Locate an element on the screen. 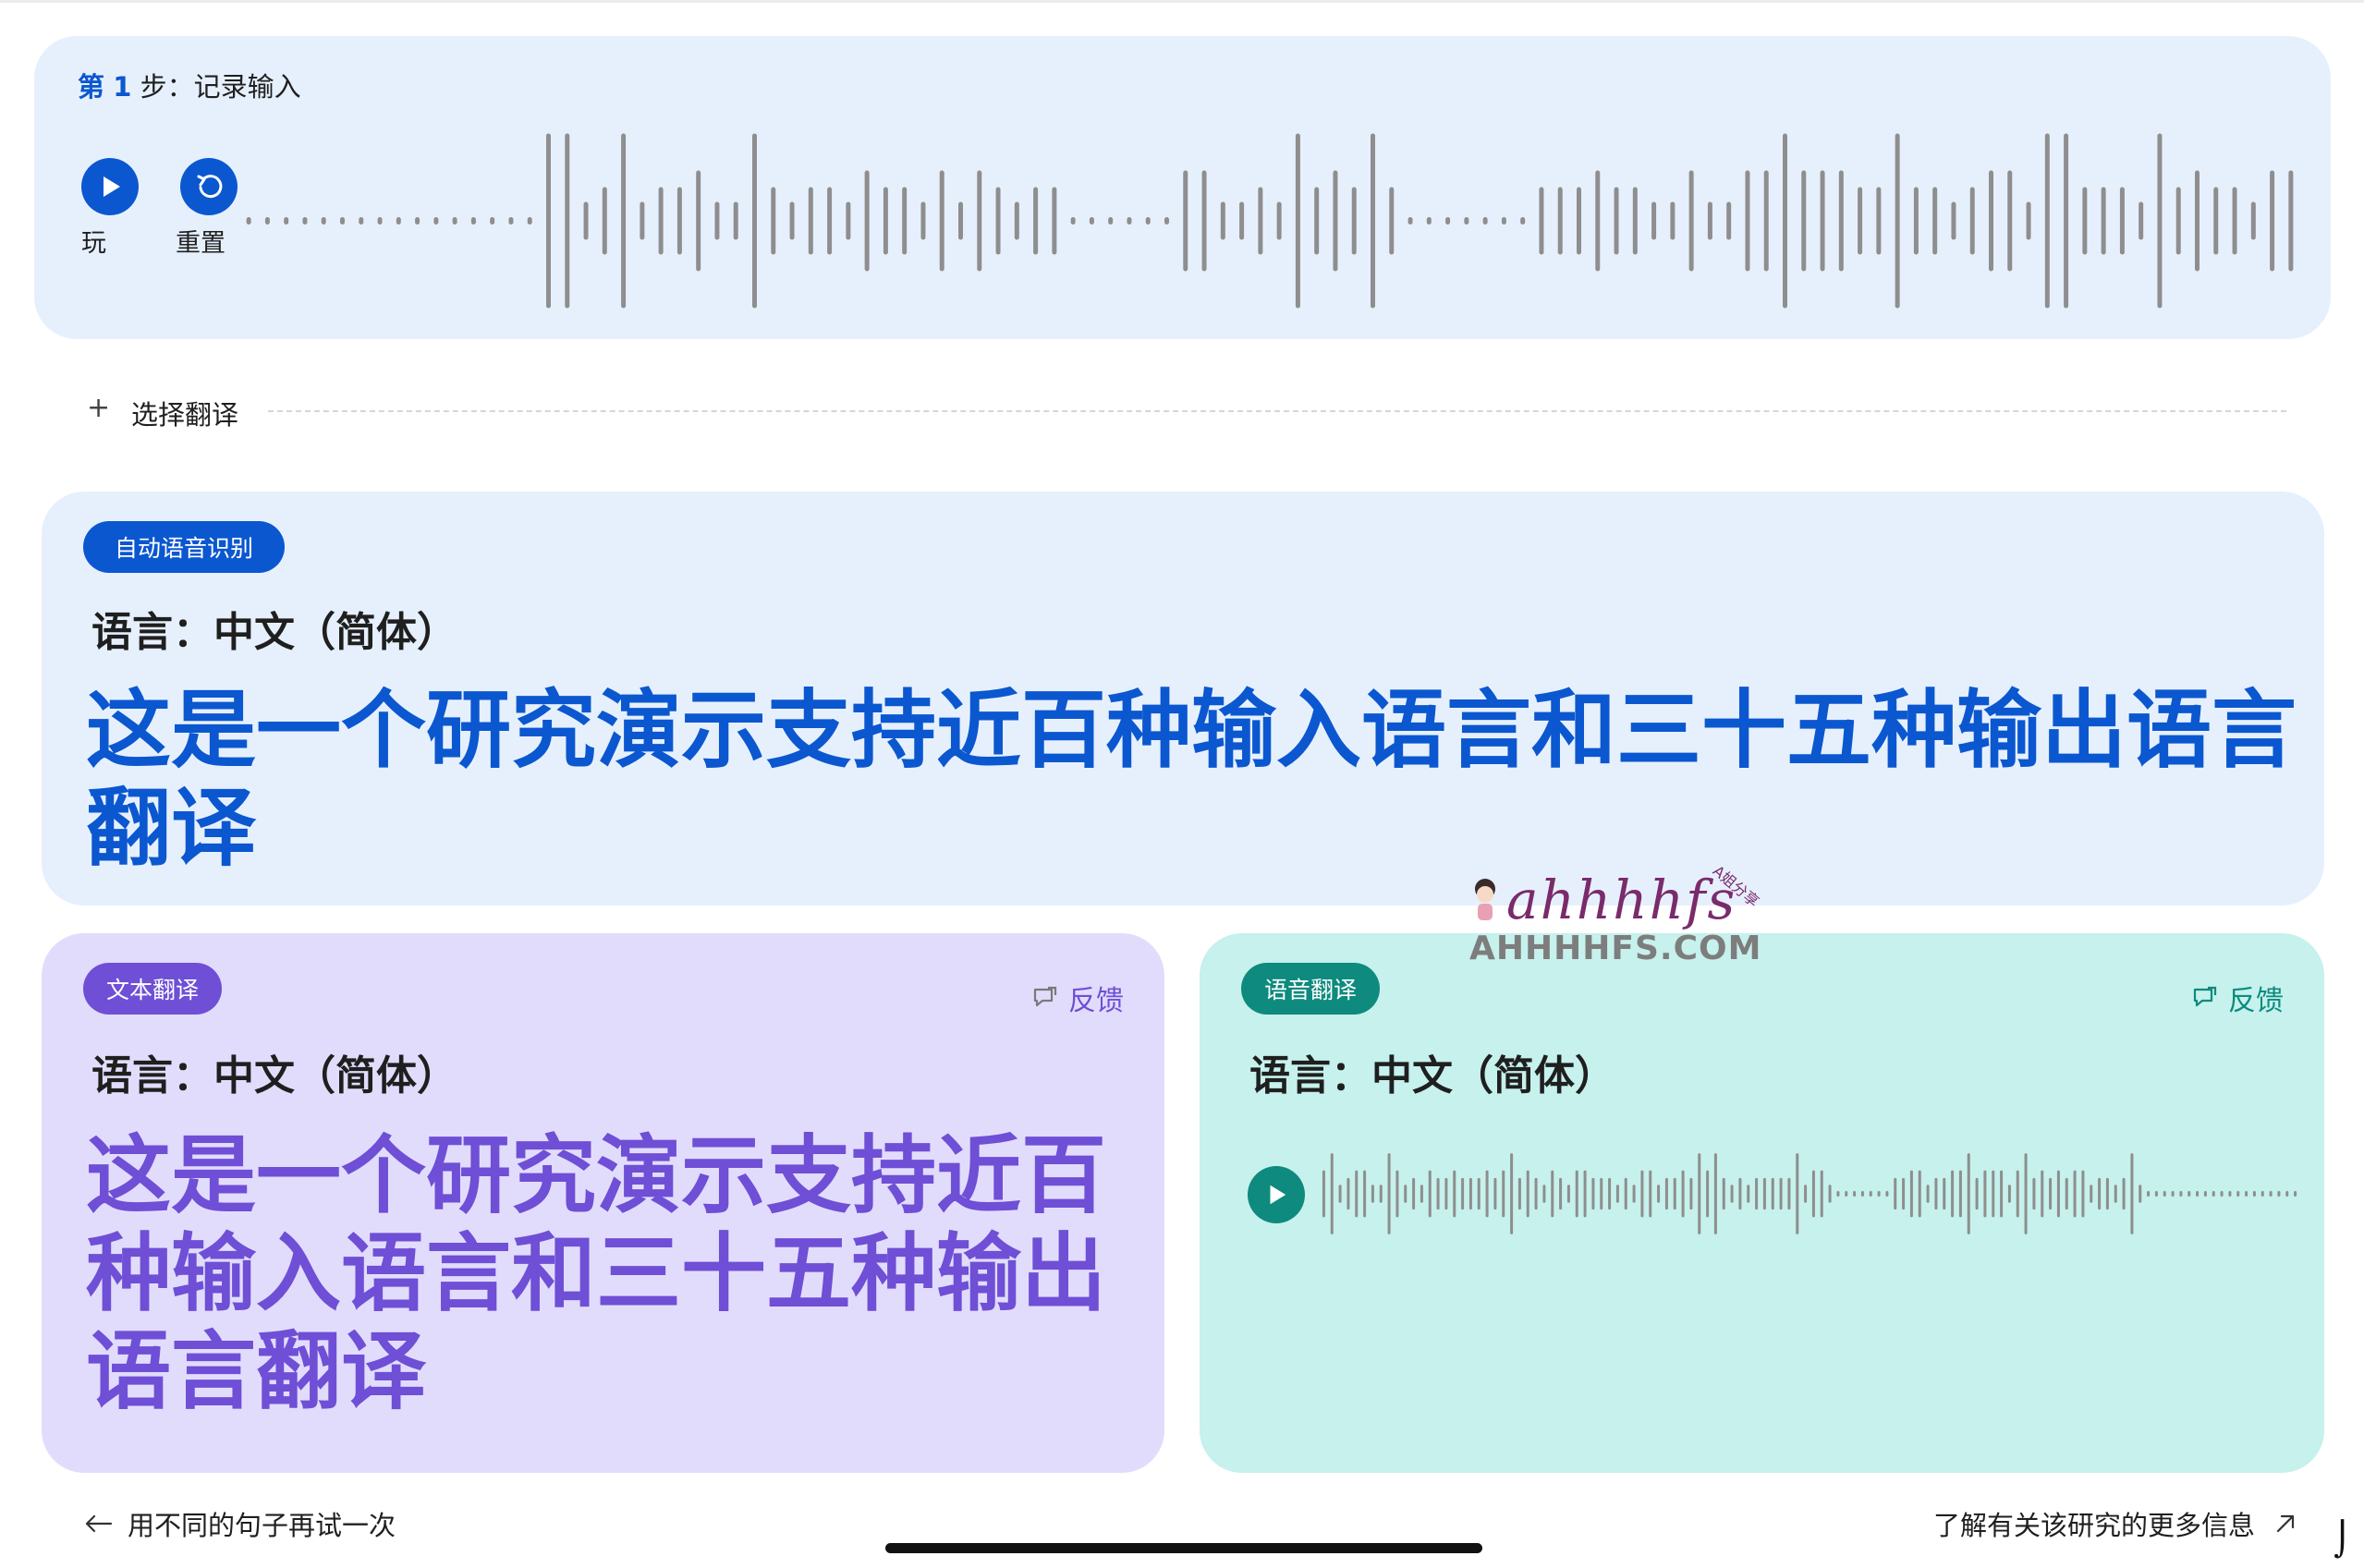 The width and height of the screenshot is (2364, 1568). top-divider is located at coordinates (1182, 1).